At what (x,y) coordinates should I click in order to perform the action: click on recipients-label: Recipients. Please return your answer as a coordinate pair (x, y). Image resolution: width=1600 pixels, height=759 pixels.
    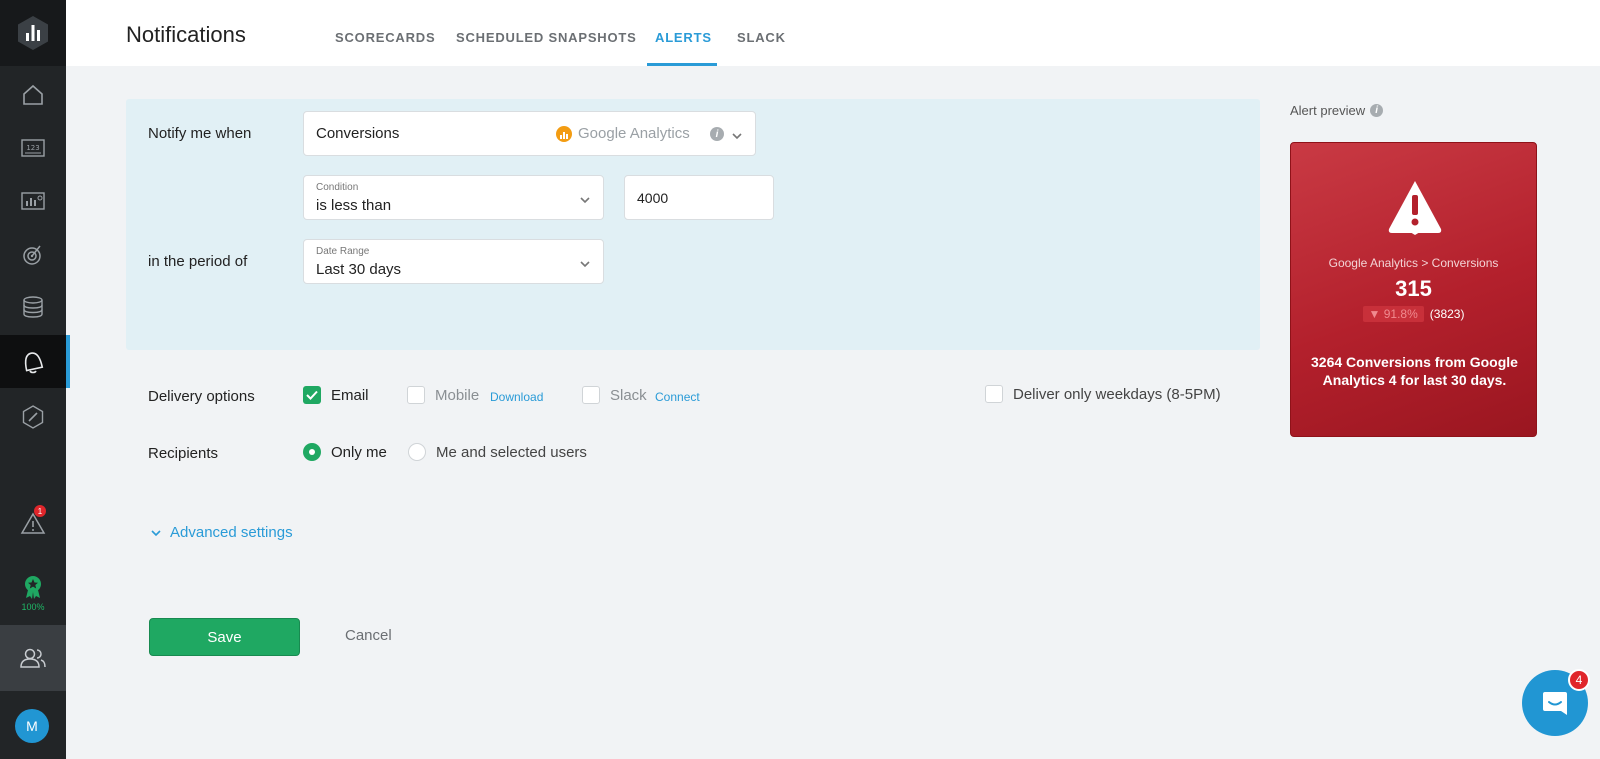
    Looking at the image, I should click on (183, 453).